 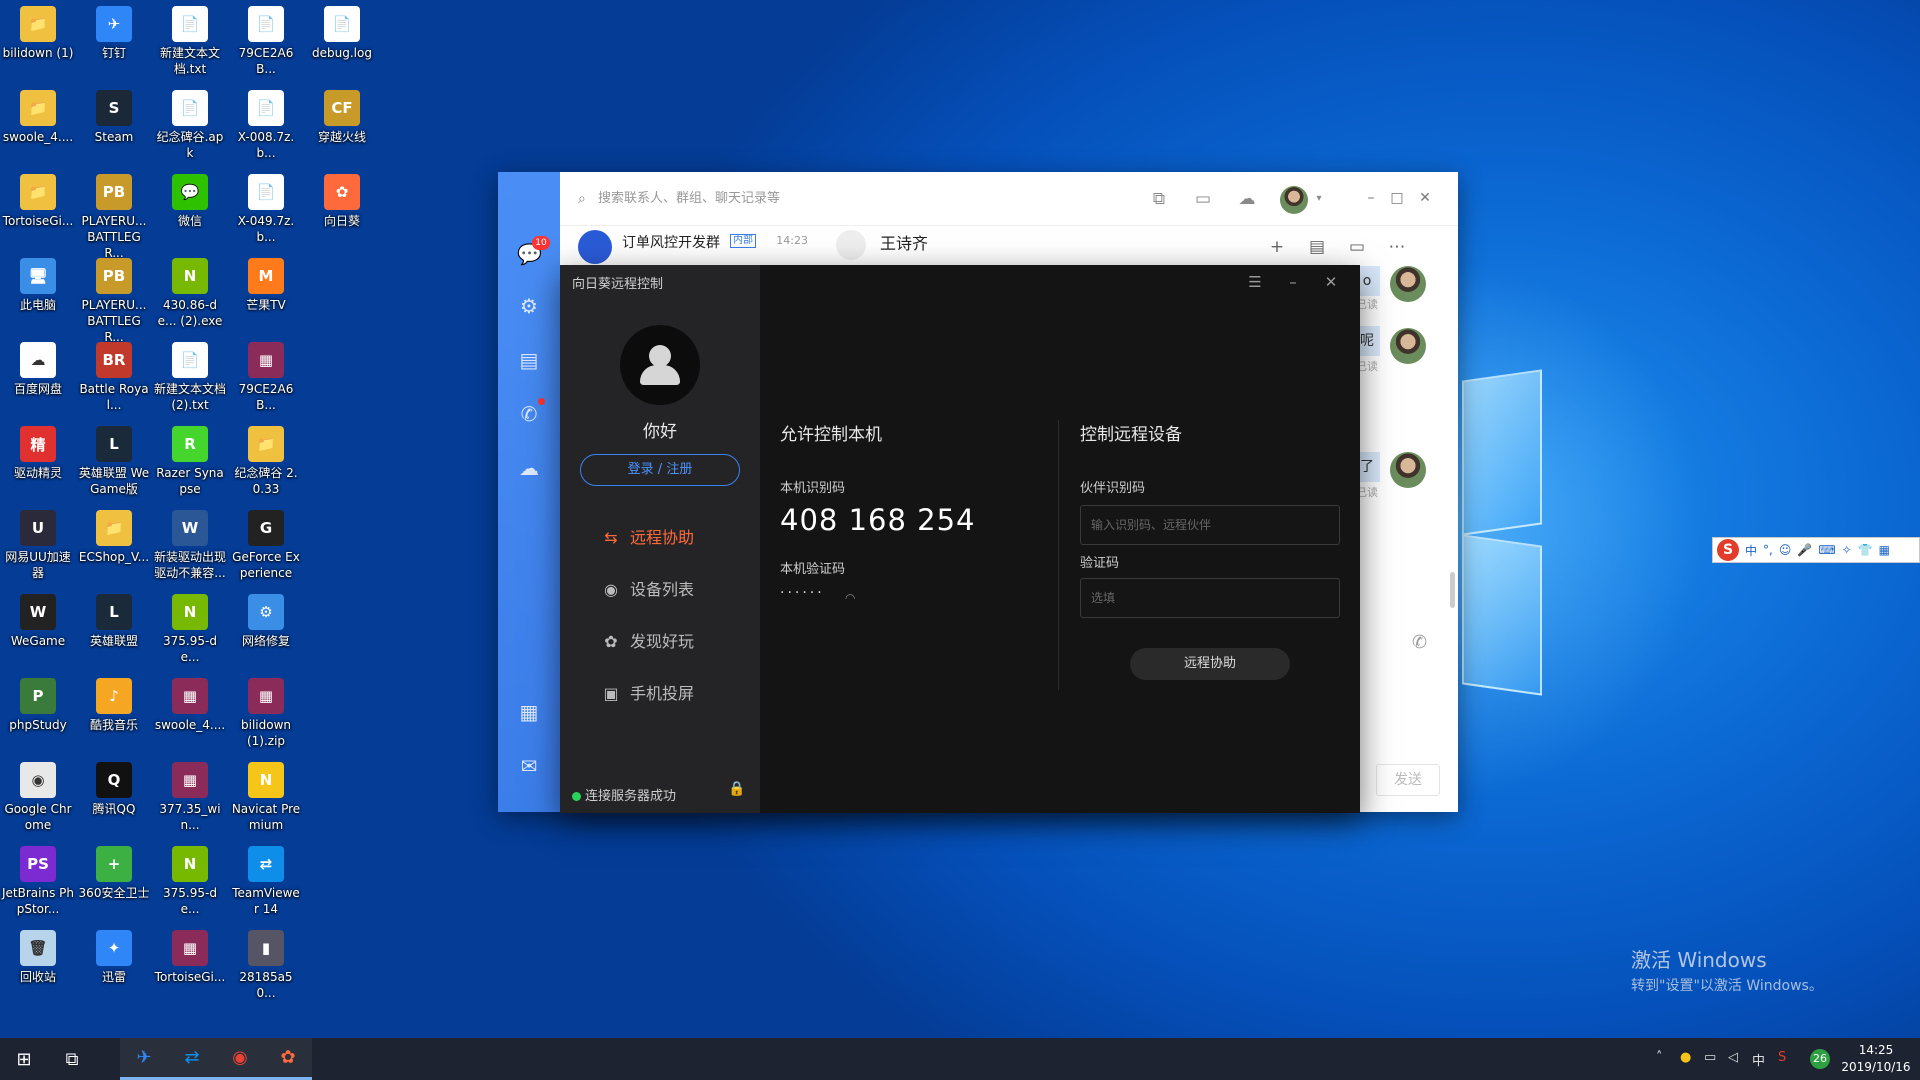 What do you see at coordinates (1685, 1057) in the screenshot?
I see `tray-app-icon: ●` at bounding box center [1685, 1057].